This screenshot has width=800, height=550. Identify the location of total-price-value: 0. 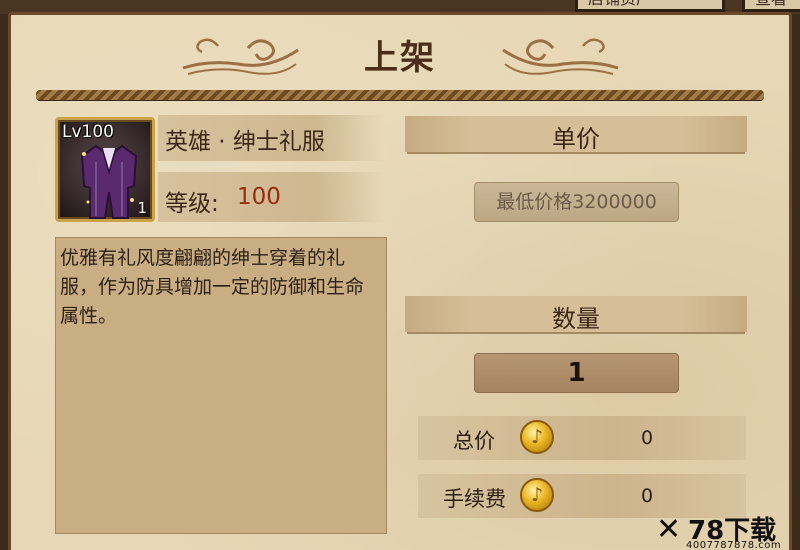
(647, 438).